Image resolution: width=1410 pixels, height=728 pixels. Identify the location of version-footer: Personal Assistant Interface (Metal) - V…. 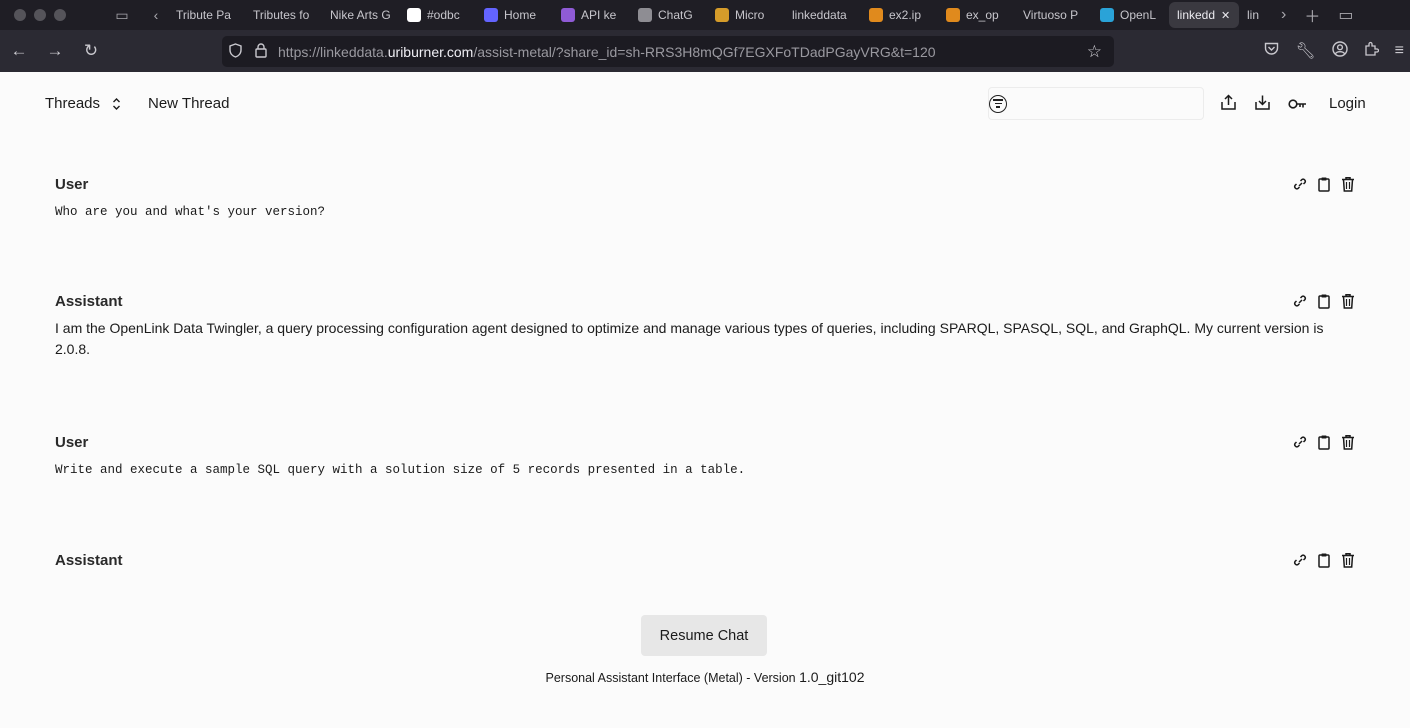
(705, 677).